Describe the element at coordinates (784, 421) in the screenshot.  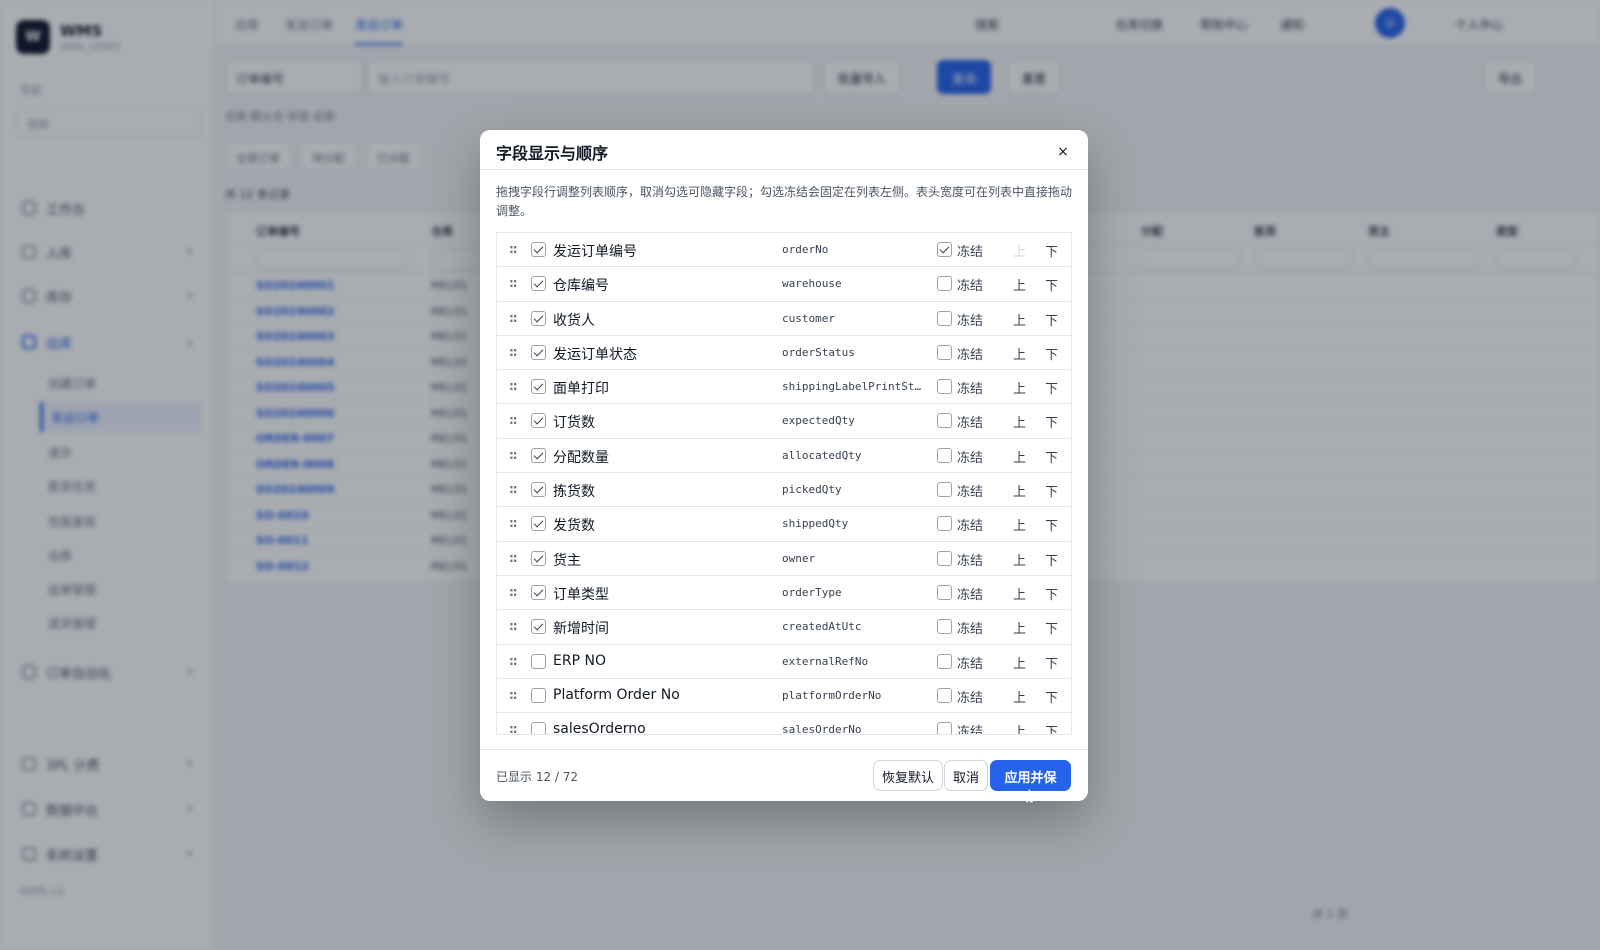
I see `field-row: :: 订货数 expectedQty 冻结 上下` at that location.